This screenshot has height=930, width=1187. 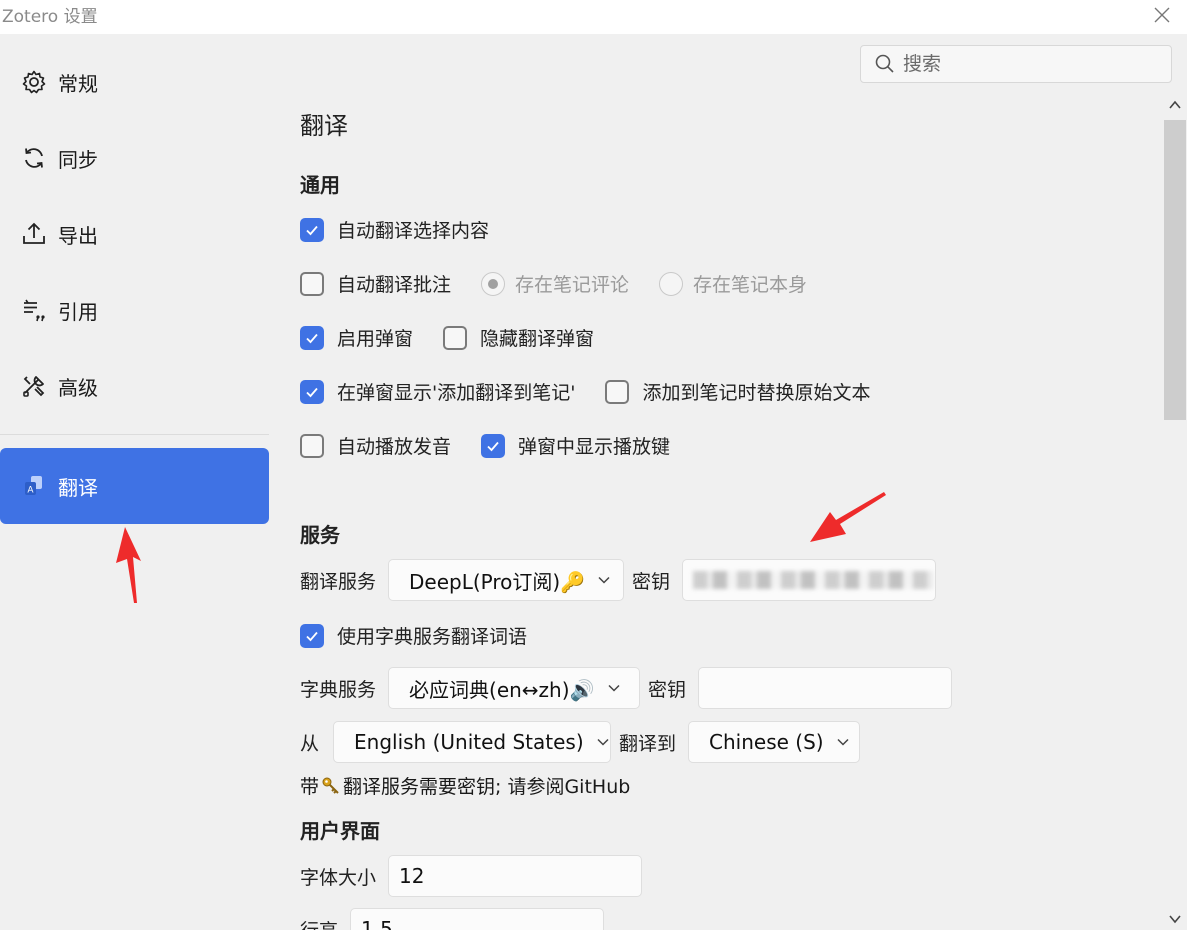 What do you see at coordinates (1175, 106) in the screenshot?
I see `scroll-up-button` at bounding box center [1175, 106].